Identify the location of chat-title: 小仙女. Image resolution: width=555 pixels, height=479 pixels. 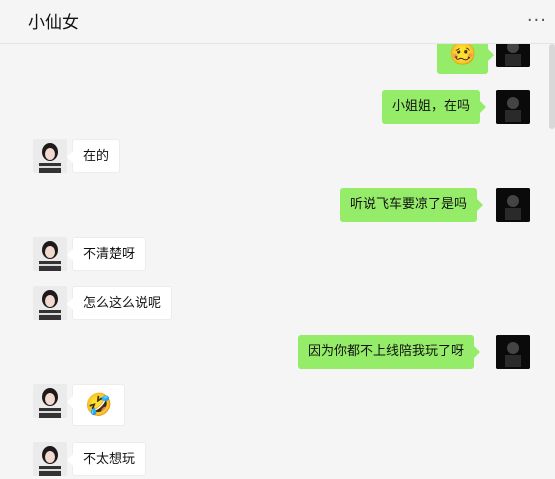
(53, 23).